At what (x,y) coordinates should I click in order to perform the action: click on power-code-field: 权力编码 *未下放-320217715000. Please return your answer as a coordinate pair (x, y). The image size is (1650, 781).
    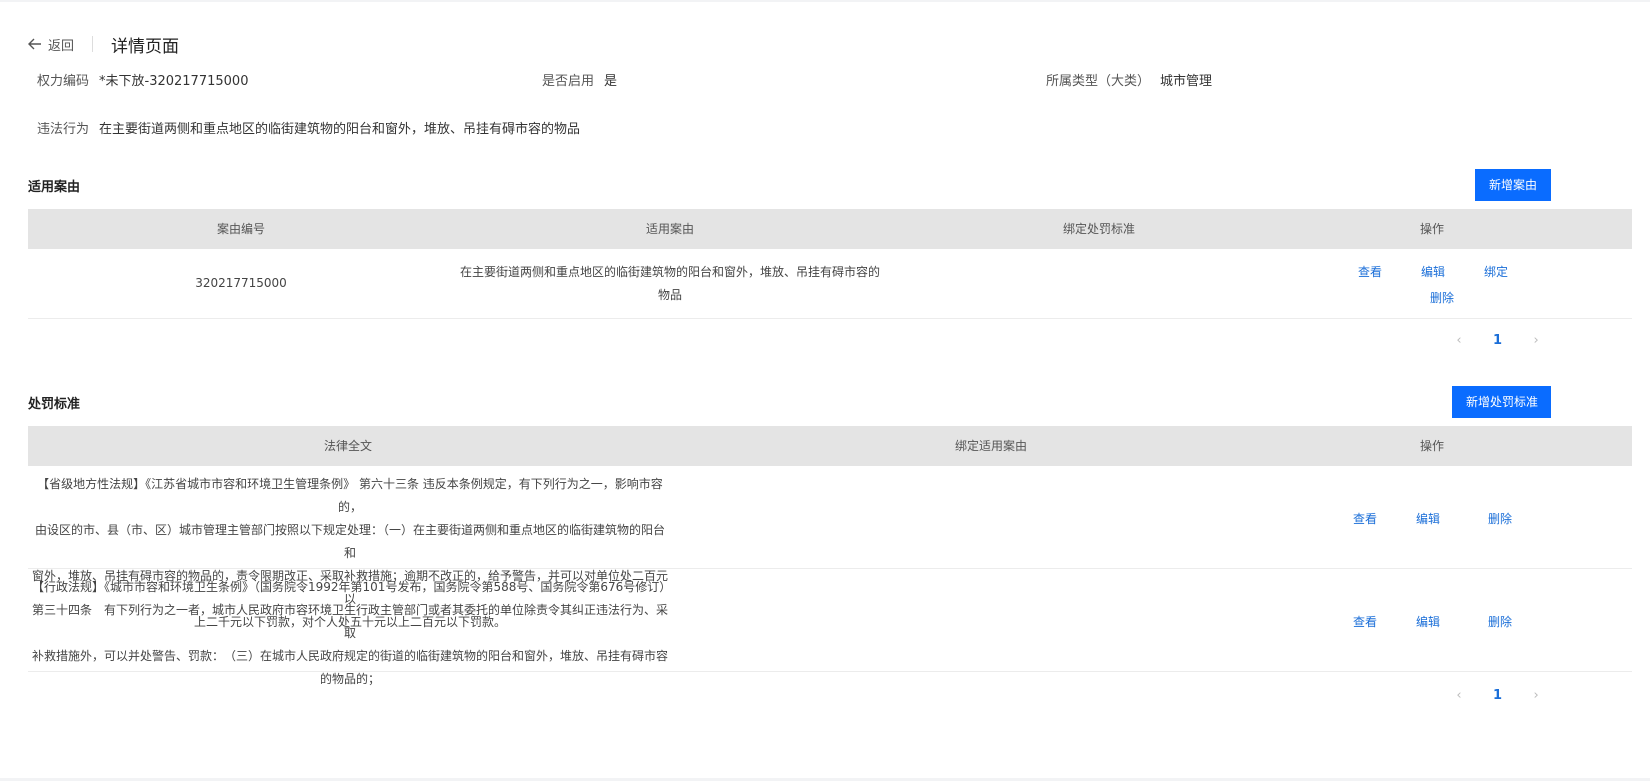
    Looking at the image, I should click on (142, 79).